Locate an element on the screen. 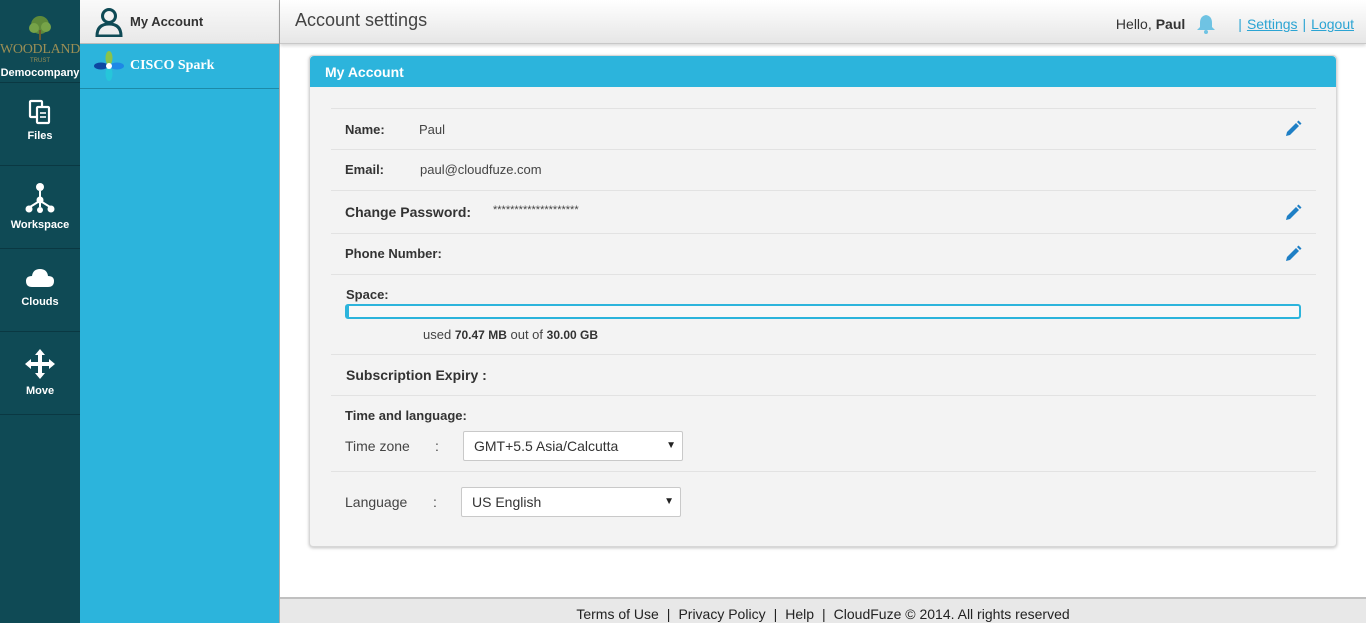 This screenshot has width=1366, height=623. timezone-select: GMT+5.5 Asia/Calcutta ▼ is located at coordinates (573, 446).